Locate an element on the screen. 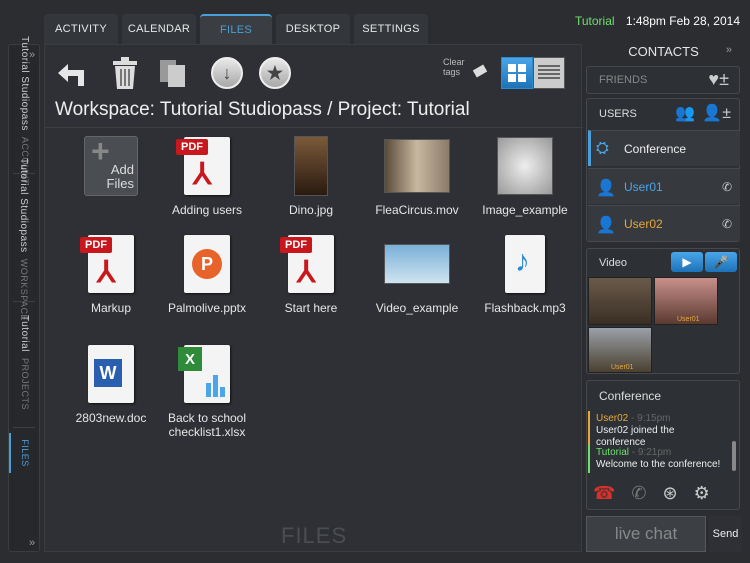  transfer-call-icon: ✆ is located at coordinates (638, 493).